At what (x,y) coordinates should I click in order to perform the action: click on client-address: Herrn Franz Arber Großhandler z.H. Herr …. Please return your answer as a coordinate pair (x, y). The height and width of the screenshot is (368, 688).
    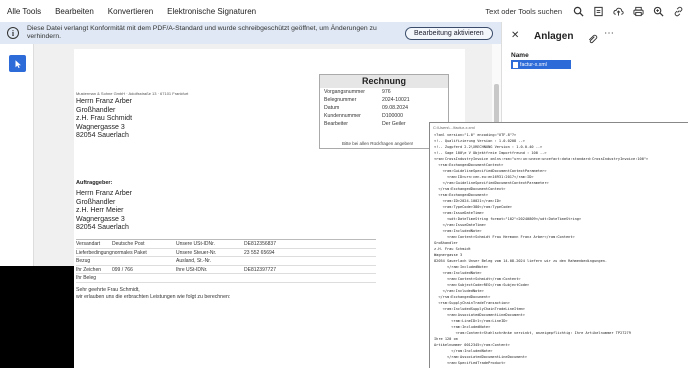
    Looking at the image, I should click on (104, 211).